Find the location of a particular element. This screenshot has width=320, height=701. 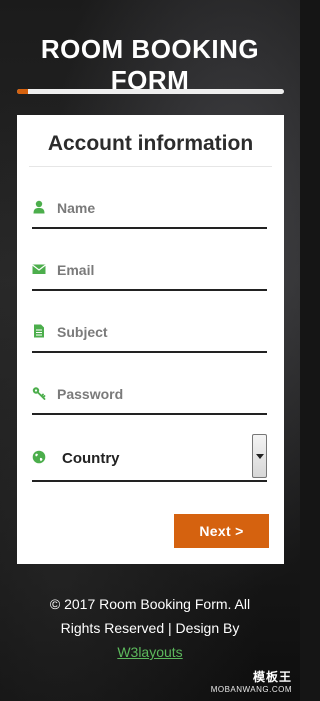

name-input is located at coordinates (159, 208).